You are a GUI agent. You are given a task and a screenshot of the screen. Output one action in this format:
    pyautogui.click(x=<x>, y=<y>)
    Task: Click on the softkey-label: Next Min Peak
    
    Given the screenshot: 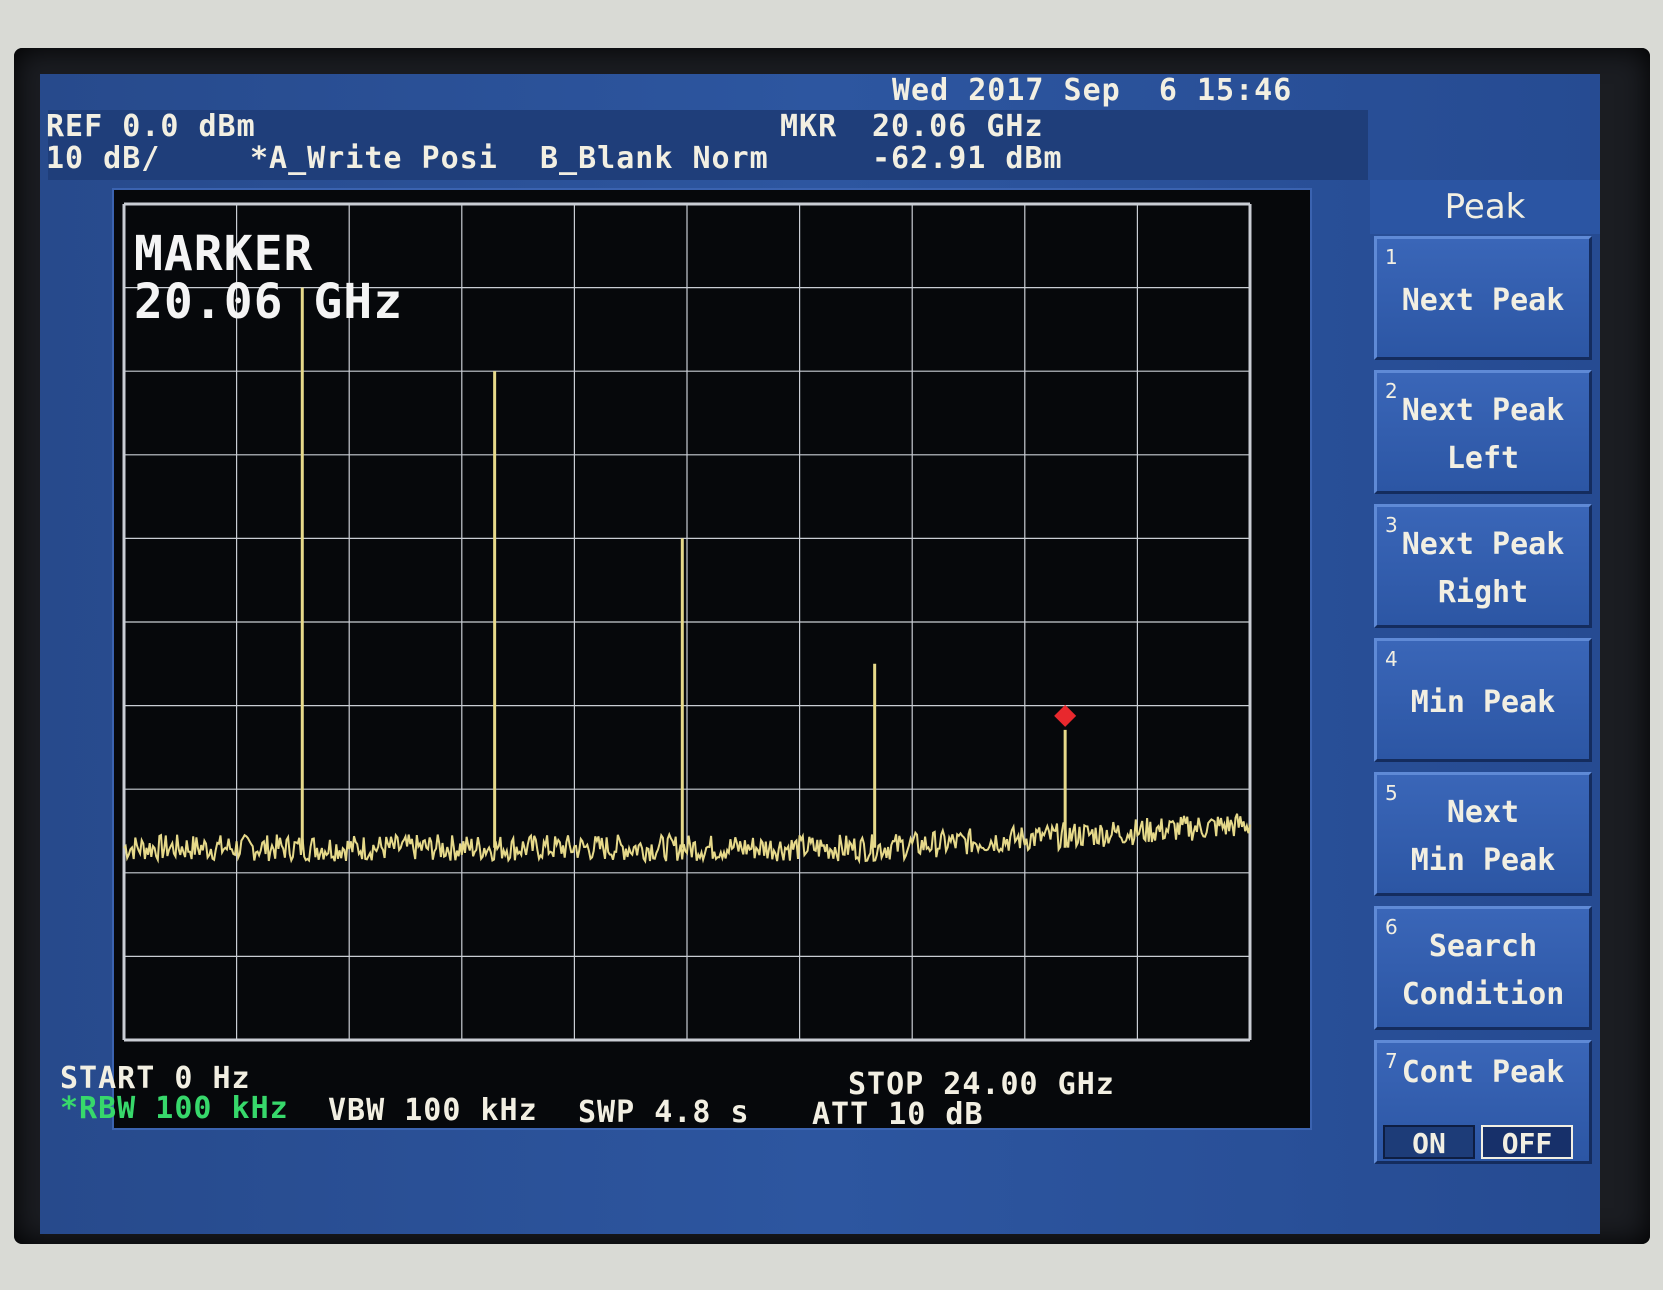 What is the action you would take?
    pyautogui.click(x=1483, y=836)
    